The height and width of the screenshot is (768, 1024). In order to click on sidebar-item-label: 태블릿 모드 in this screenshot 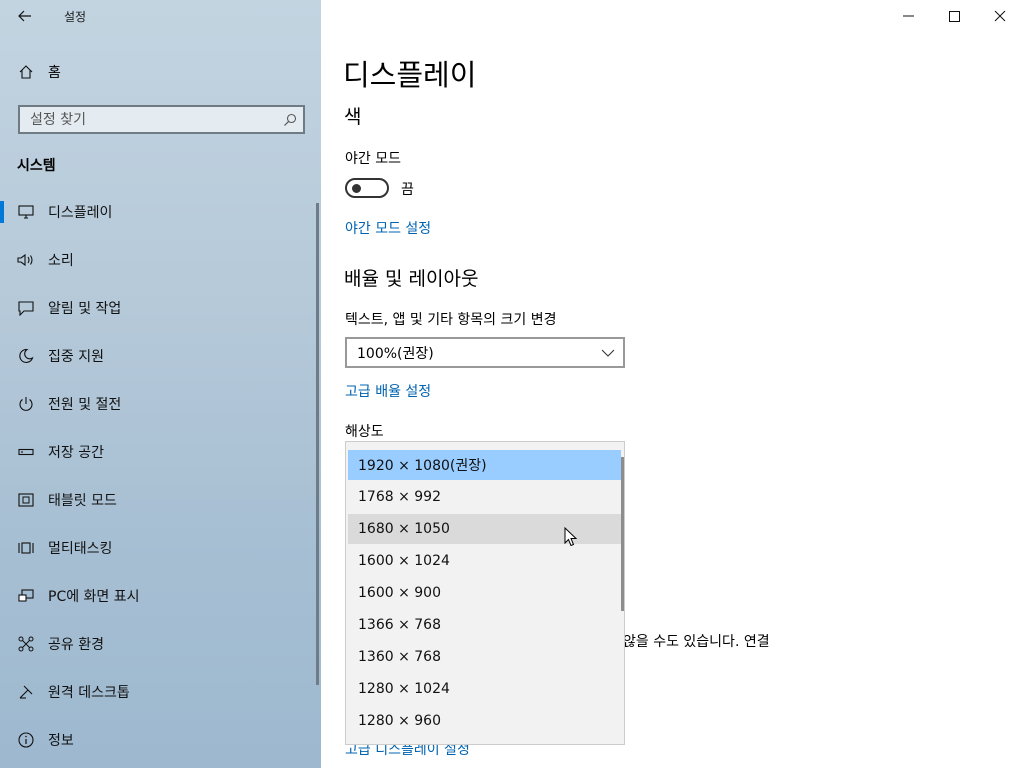, I will do `click(82, 501)`.